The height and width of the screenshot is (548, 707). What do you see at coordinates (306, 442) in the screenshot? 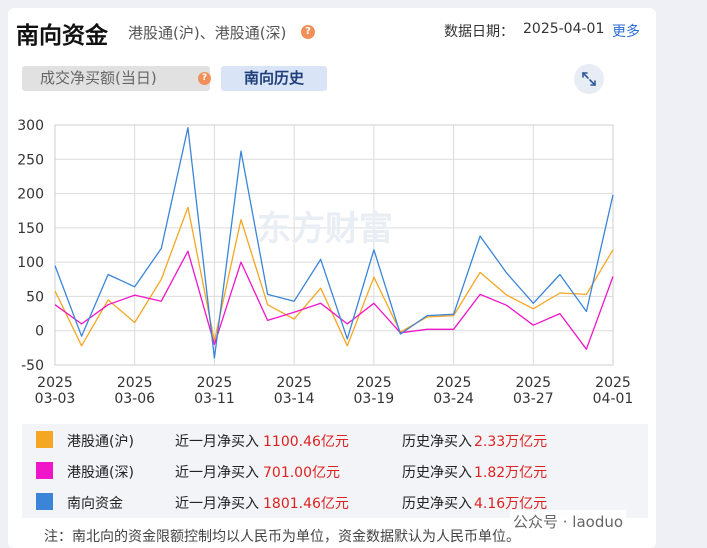
I see `legend-month-value: 1100.46亿元` at bounding box center [306, 442].